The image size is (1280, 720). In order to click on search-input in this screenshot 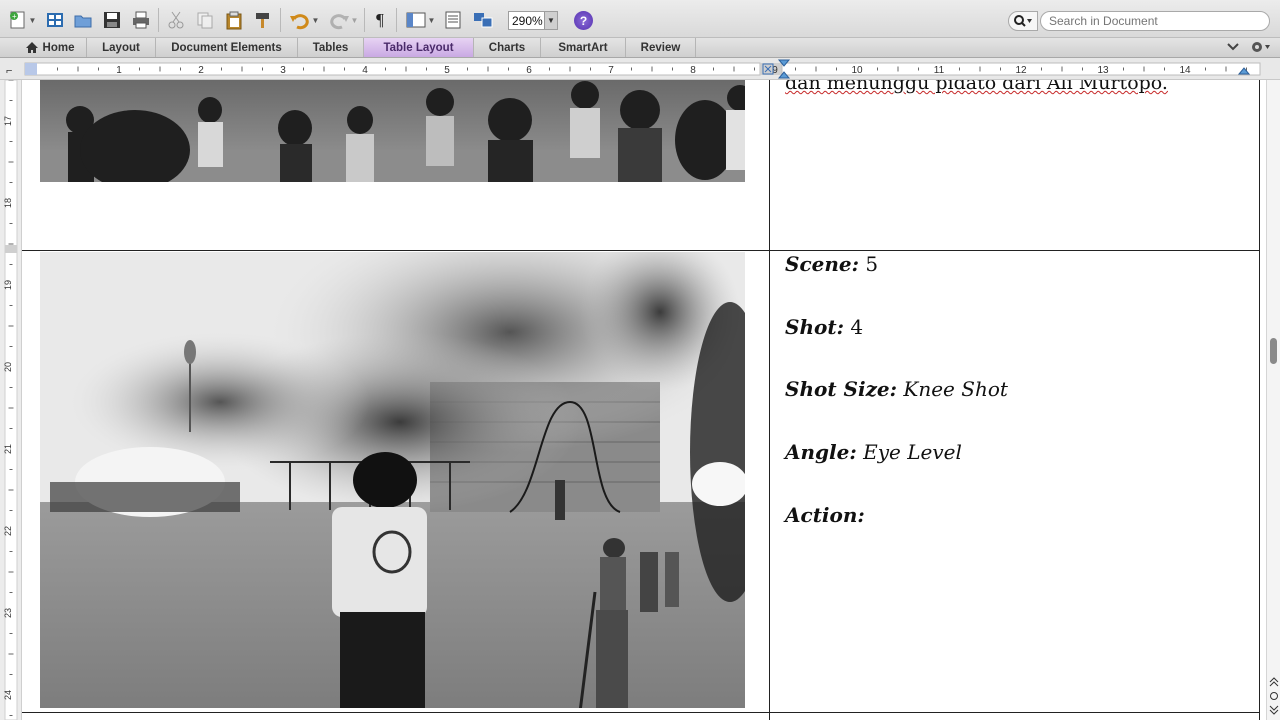, I will do `click(1155, 21)`.